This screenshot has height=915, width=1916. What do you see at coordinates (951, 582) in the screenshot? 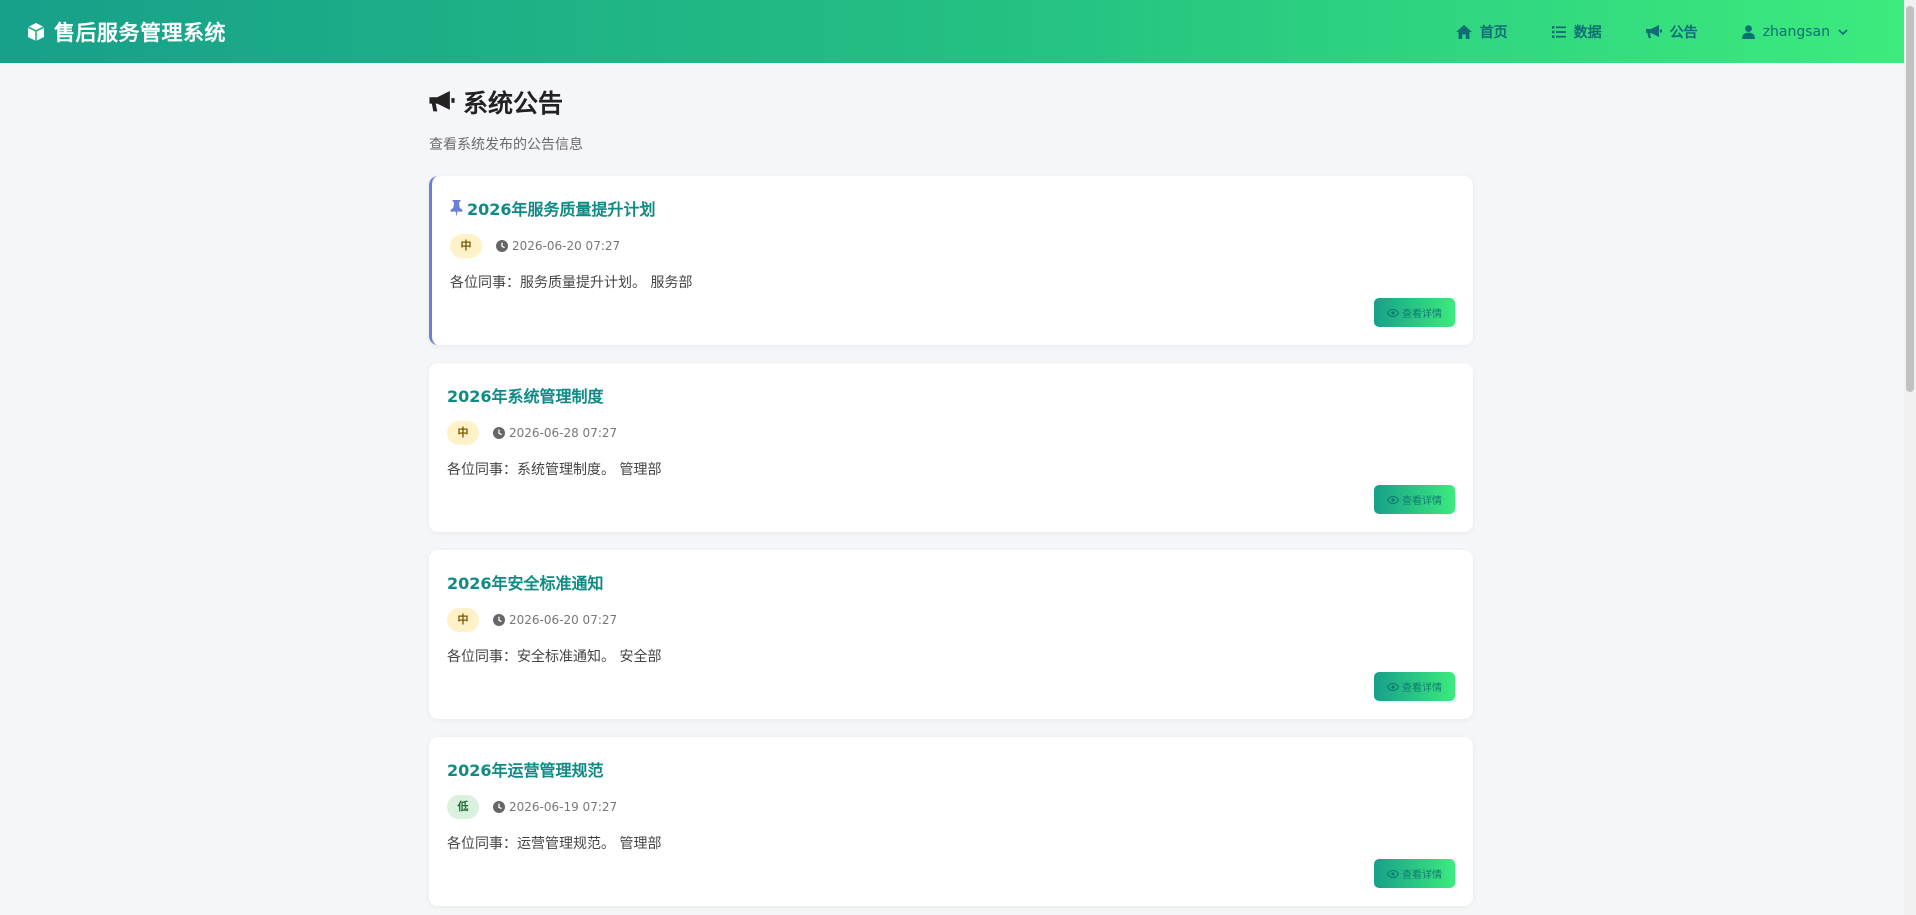
I see `announcement-title: 2026年安全标准通知` at bounding box center [951, 582].